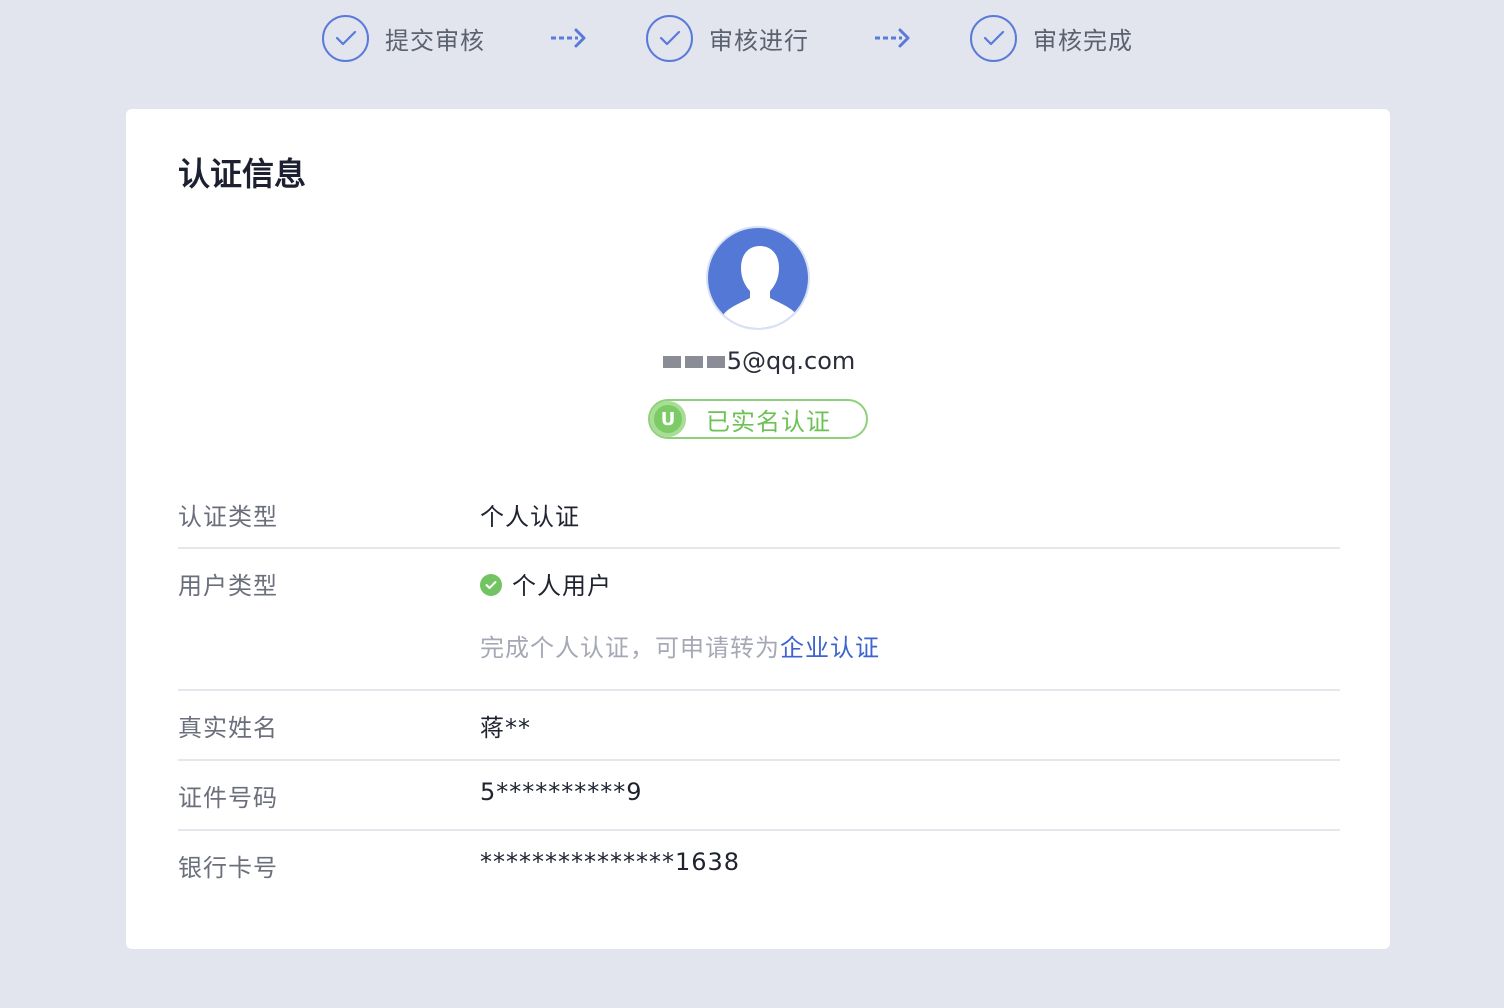  I want to click on row-value-with-icon: 个人用户, so click(546, 583).